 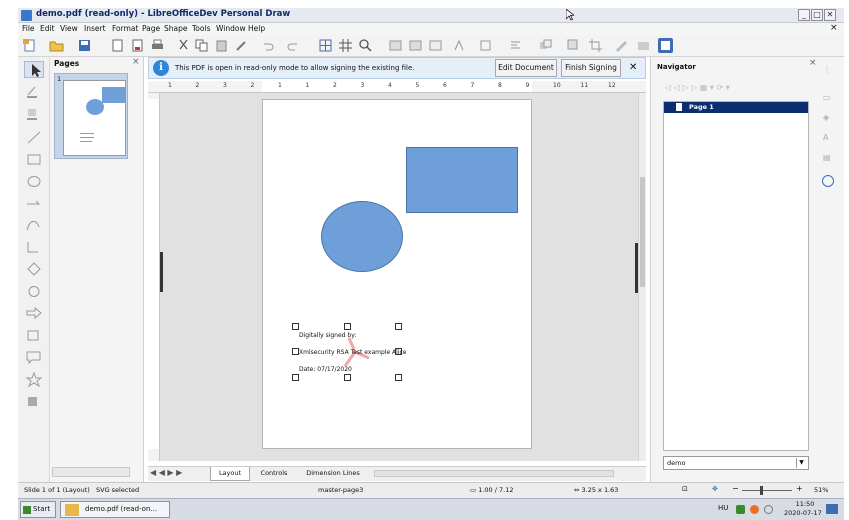 What do you see at coordinates (799, 488) in the screenshot?
I see `zoom-in-button: +` at bounding box center [799, 488].